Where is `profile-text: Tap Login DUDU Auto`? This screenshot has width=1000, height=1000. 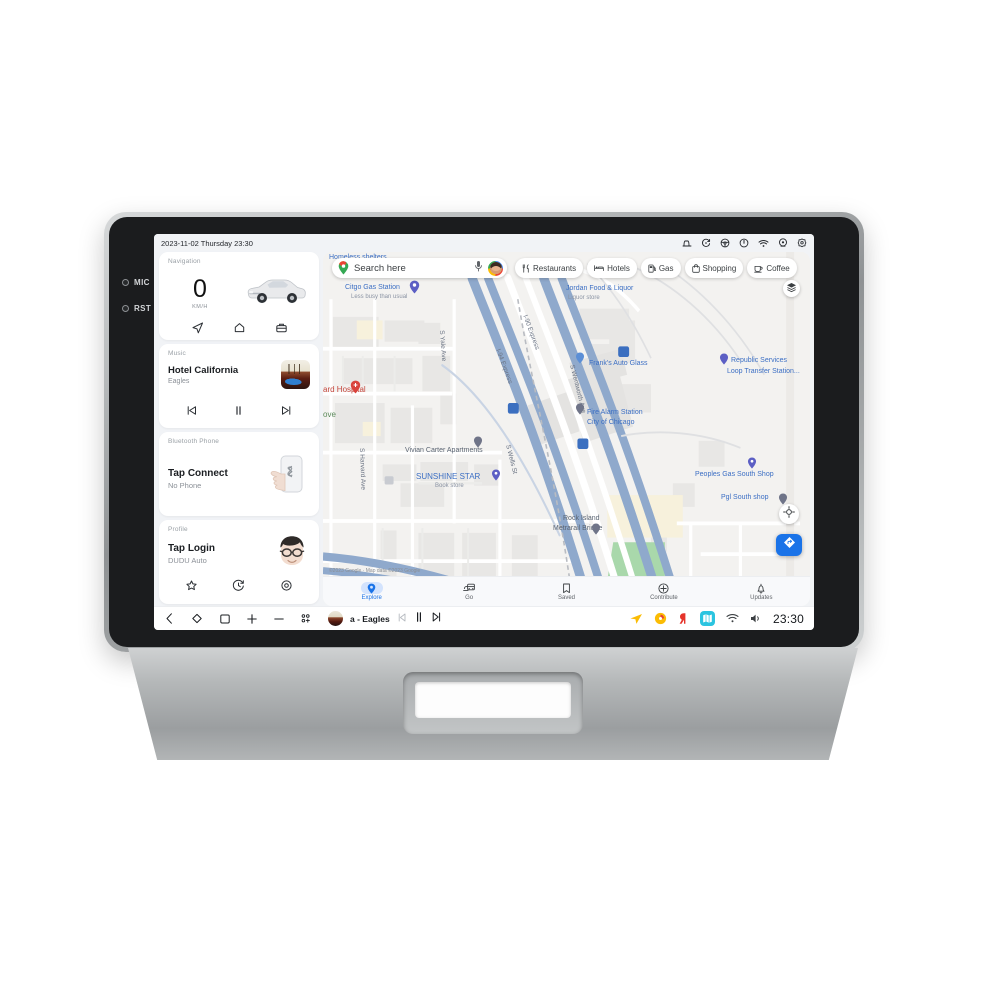 profile-text: Tap Login DUDU Auto is located at coordinates (191, 554).